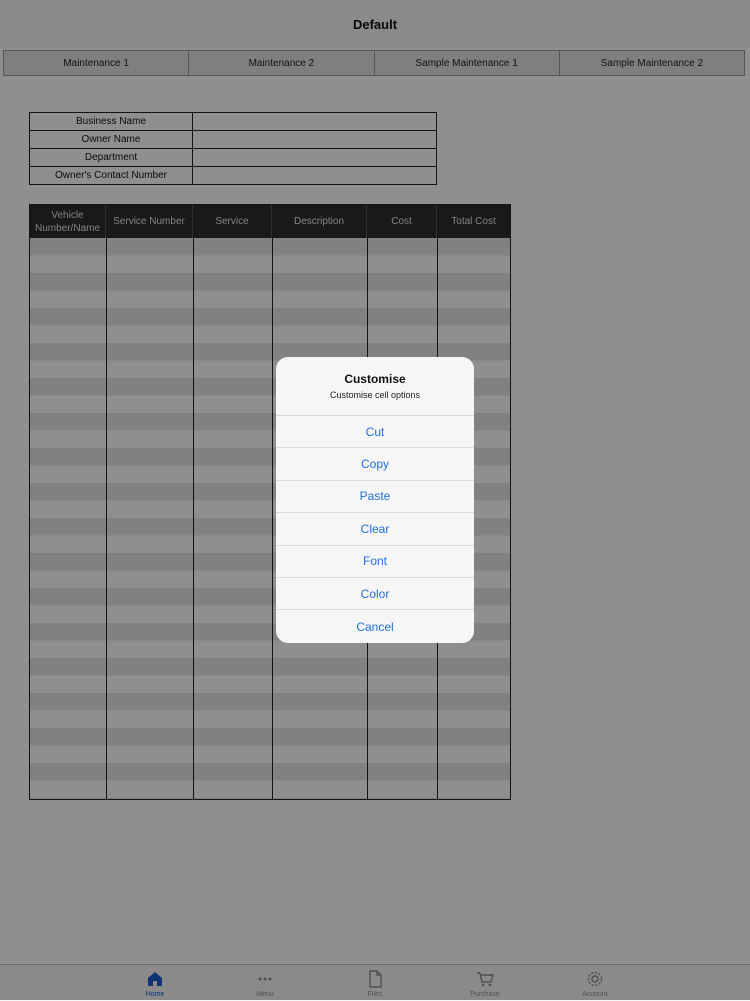 The height and width of the screenshot is (1001, 750). Describe the element at coordinates (375, 529) in the screenshot. I see `clear-button: Clear` at that location.